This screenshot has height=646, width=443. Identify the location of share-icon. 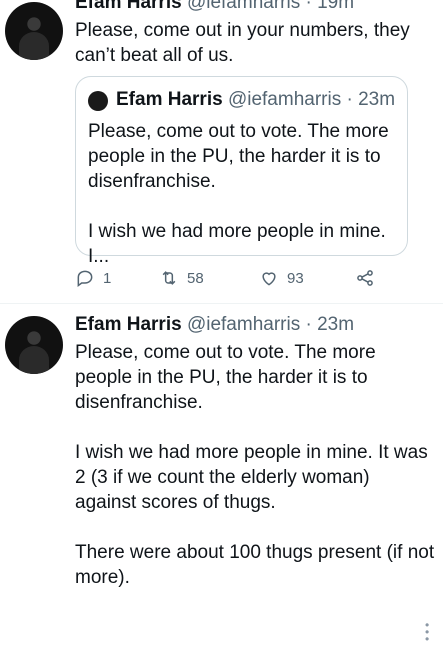
(365, 278).